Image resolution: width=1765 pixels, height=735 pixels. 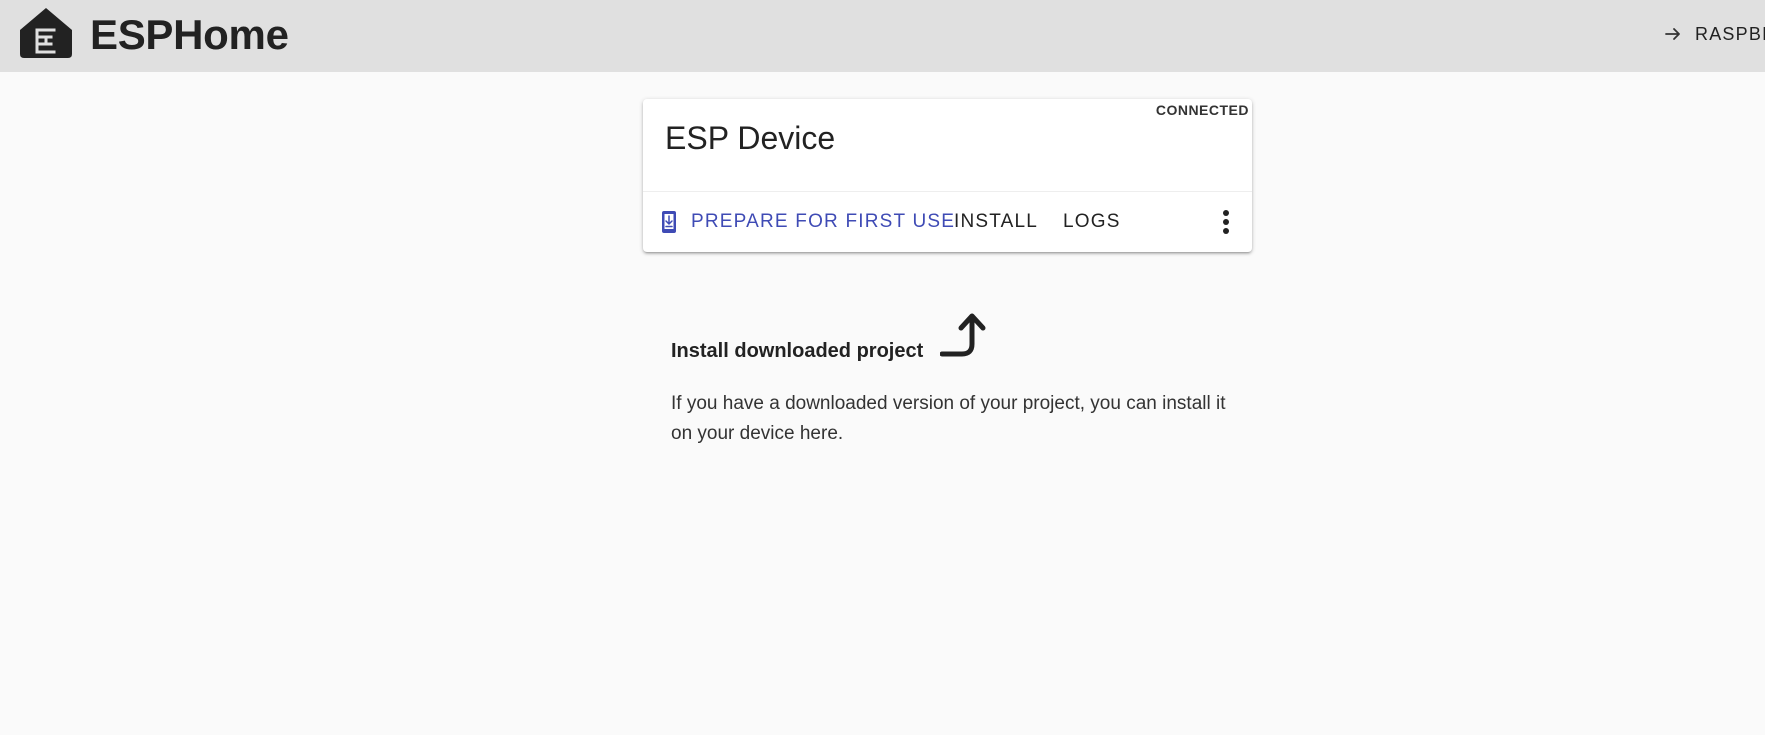 I want to click on card-actions: PREPARE FOR FIRST USE INSTALL LOGS, so click(x=947, y=222).